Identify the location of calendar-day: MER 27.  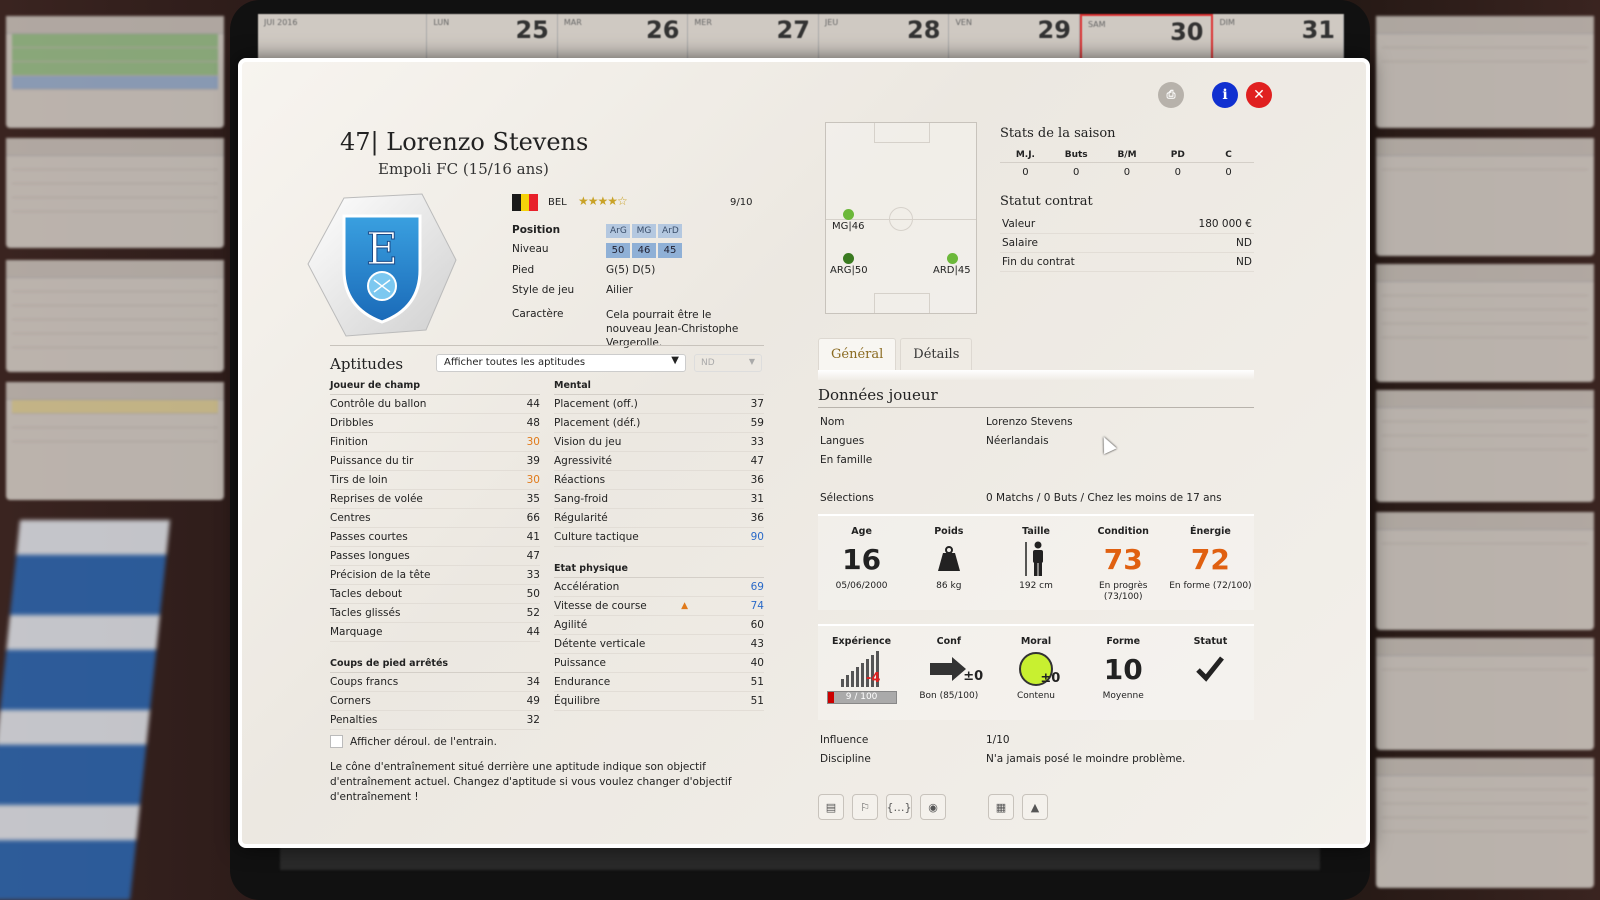
(753, 38).